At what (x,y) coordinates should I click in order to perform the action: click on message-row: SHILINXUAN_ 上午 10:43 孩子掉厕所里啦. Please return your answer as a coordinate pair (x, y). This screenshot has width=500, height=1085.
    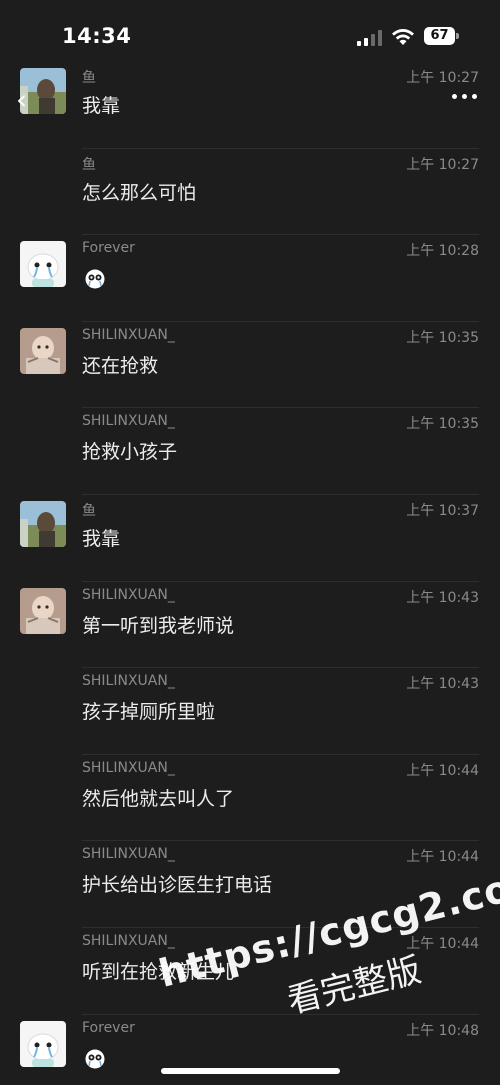
    Looking at the image, I should click on (250, 711).